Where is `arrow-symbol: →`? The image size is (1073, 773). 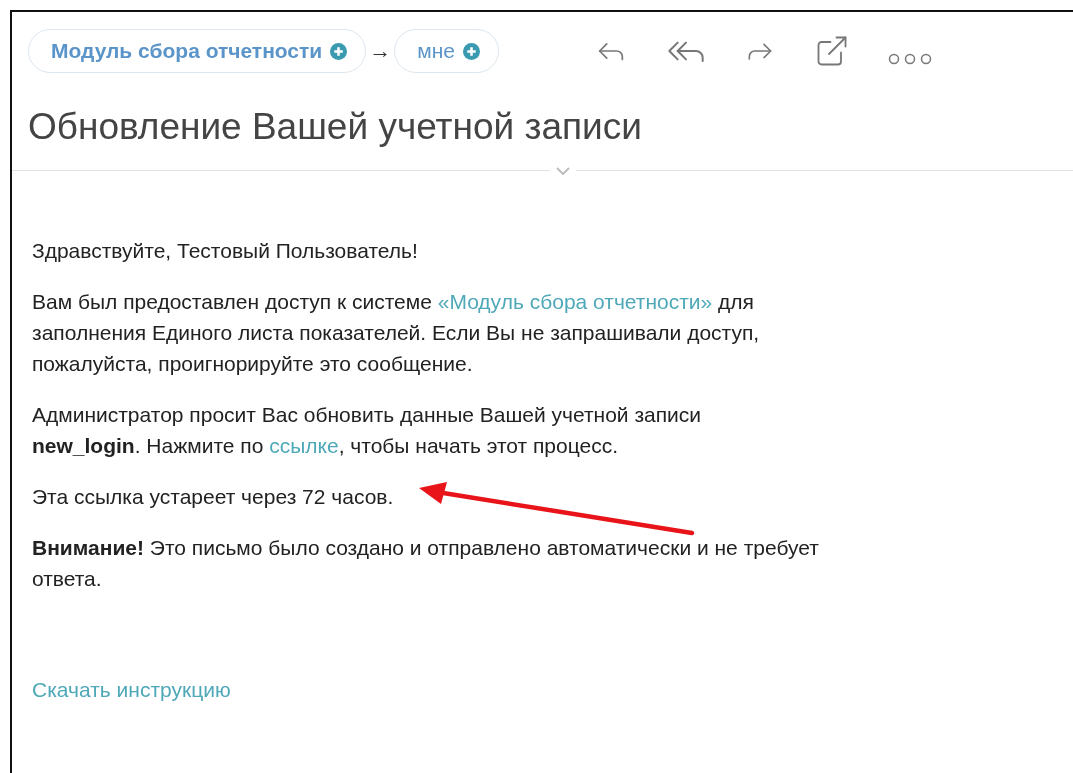 arrow-symbol: → is located at coordinates (380, 51).